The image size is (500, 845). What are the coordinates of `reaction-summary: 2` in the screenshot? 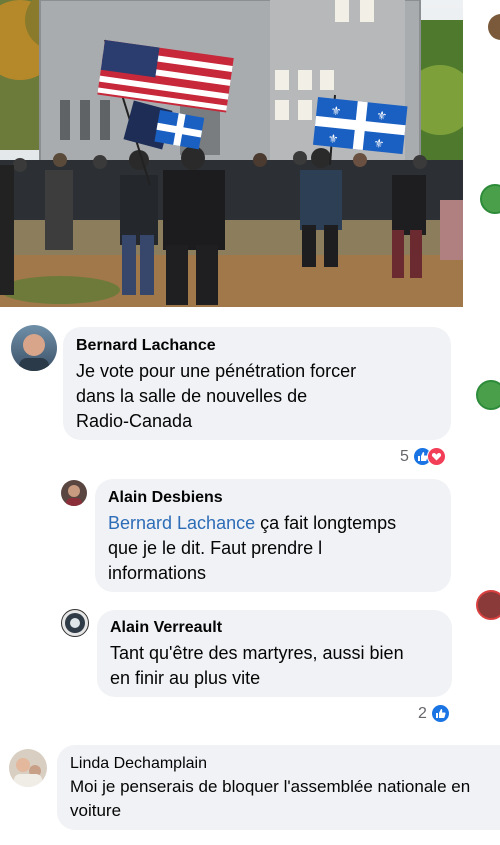 It's located at (434, 713).